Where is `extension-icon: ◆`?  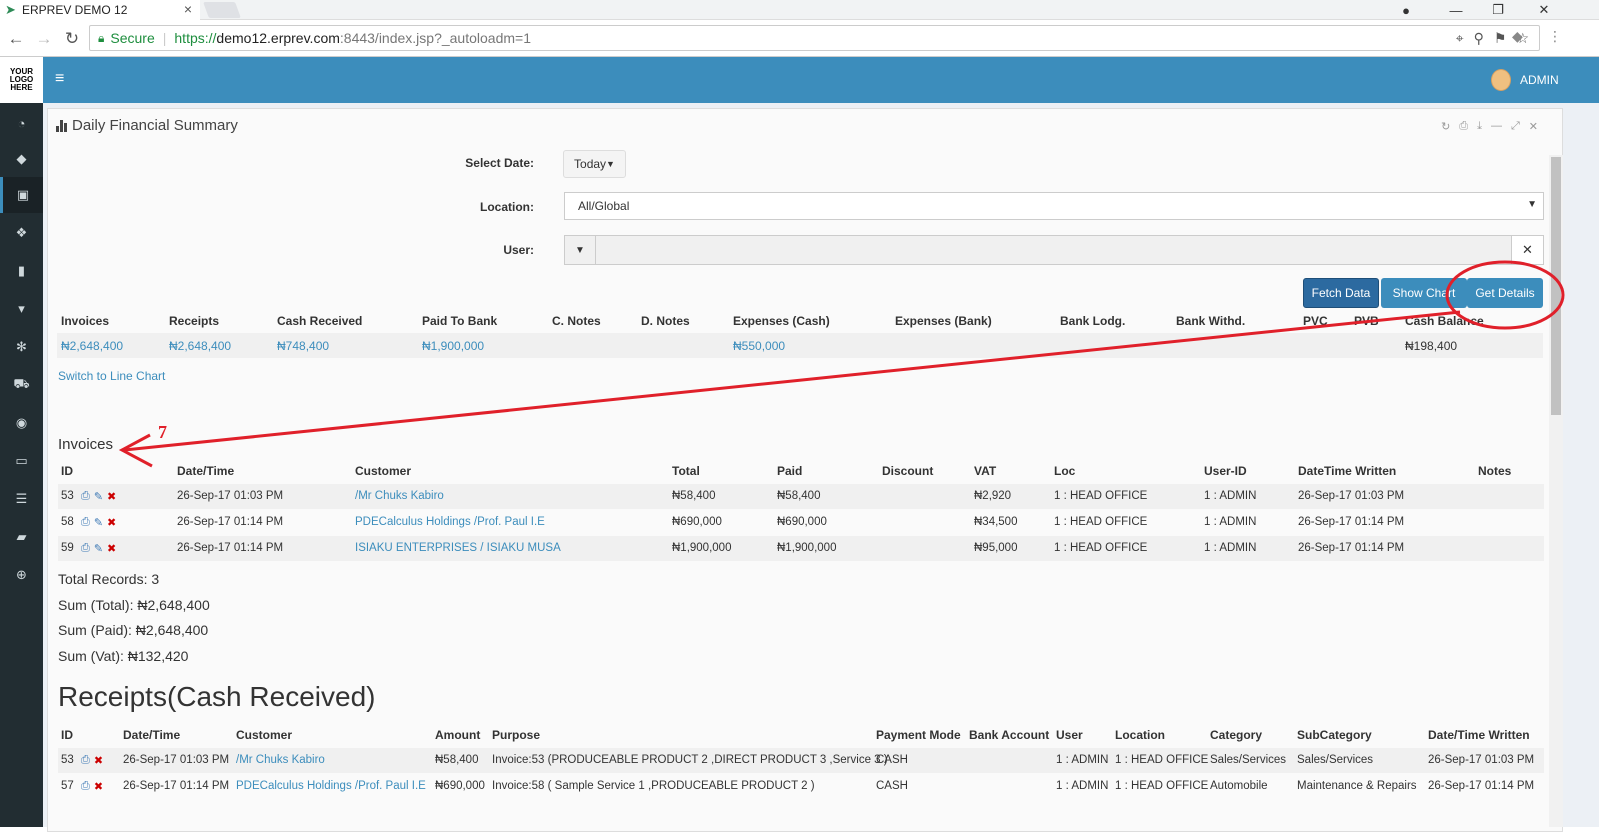 extension-icon: ◆ is located at coordinates (1517, 36).